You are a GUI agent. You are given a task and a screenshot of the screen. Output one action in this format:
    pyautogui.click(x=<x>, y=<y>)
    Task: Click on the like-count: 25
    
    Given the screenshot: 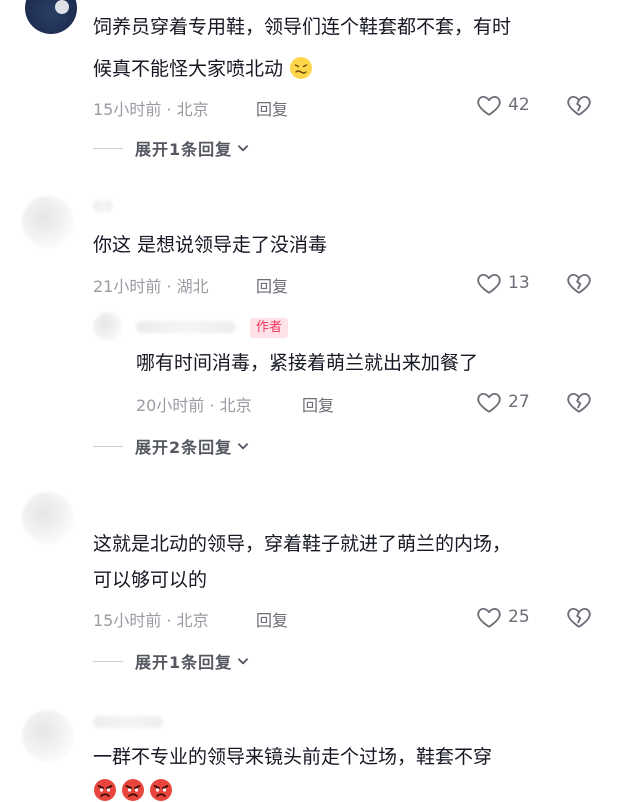 What is the action you would take?
    pyautogui.click(x=519, y=617)
    